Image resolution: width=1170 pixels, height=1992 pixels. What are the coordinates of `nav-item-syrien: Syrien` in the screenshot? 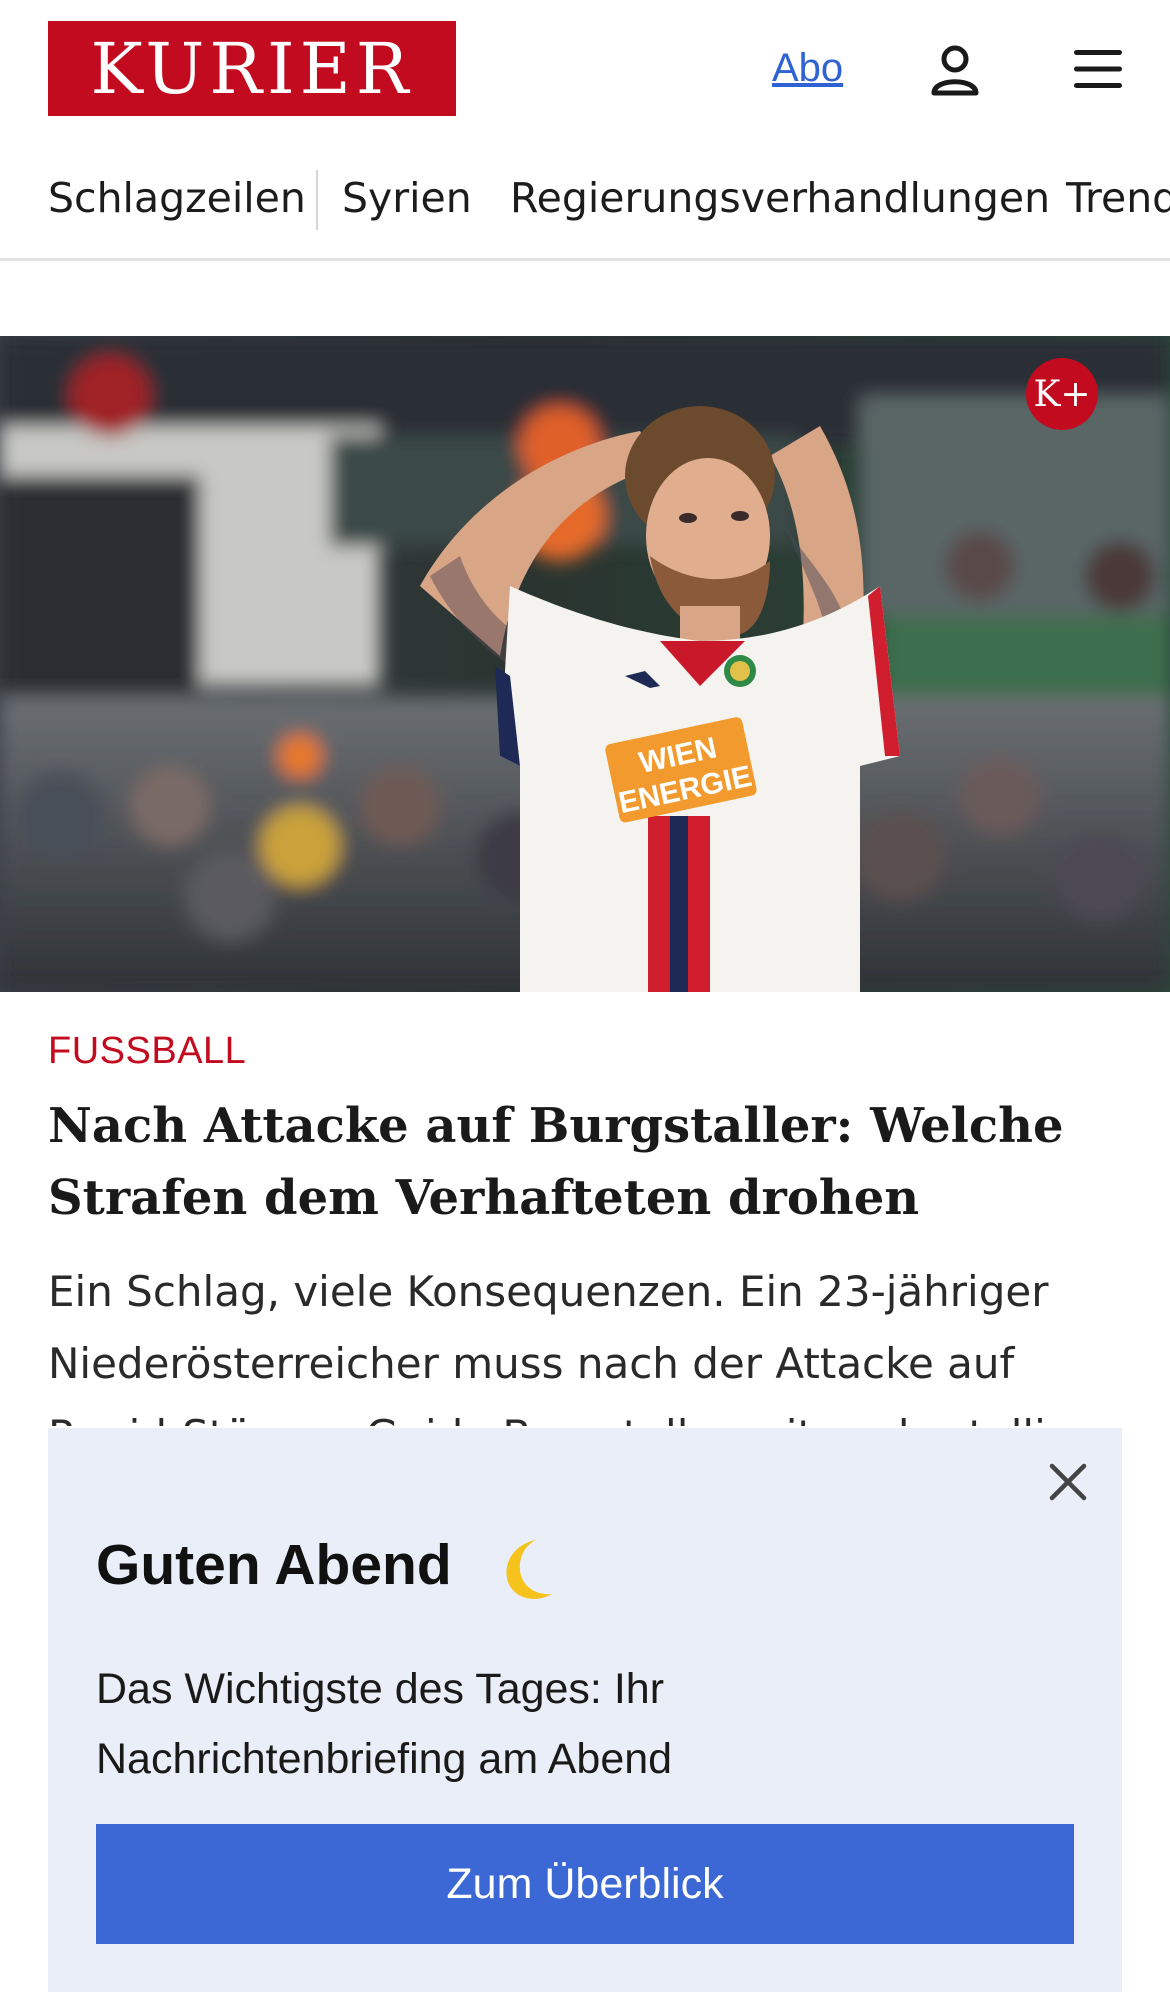 It's located at (407, 198).